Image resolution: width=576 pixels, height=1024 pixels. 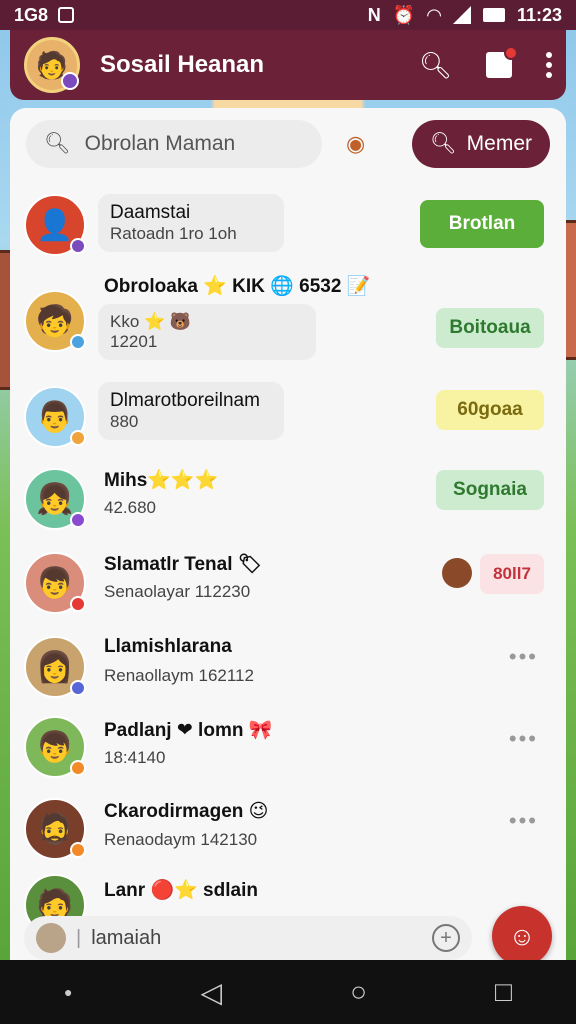 I want to click on message-bubble: Kko ⭐ 🐻 12201, so click(x=207, y=332).